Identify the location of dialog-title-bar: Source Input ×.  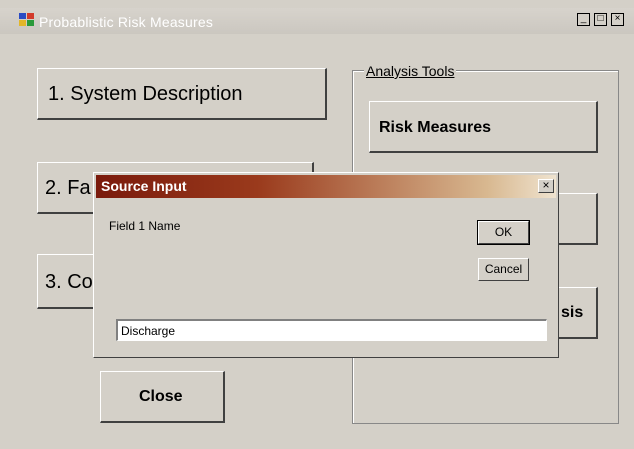
(326, 186).